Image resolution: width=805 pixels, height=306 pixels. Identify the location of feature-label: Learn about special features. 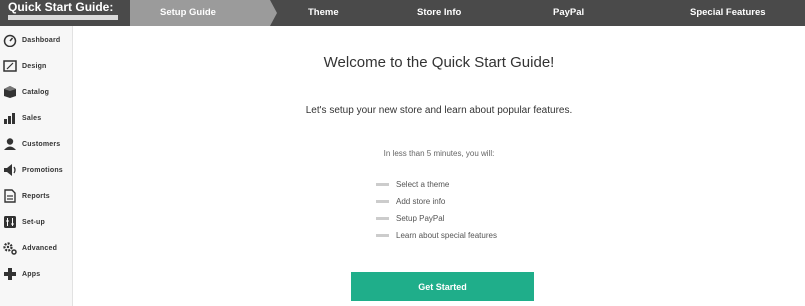
(446, 235).